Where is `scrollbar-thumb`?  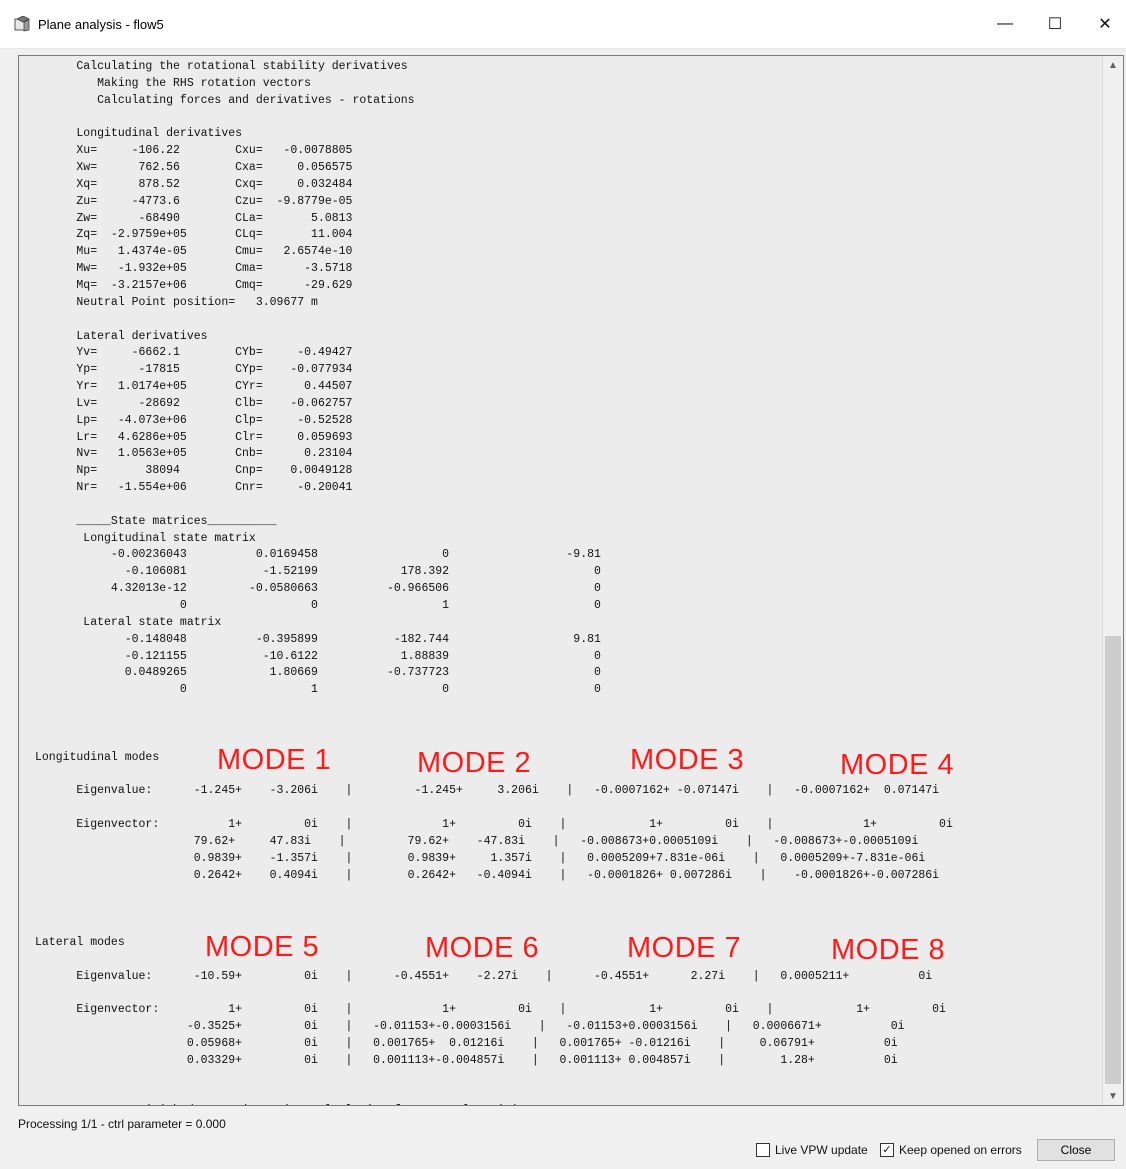
scrollbar-thumb is located at coordinates (1113, 860).